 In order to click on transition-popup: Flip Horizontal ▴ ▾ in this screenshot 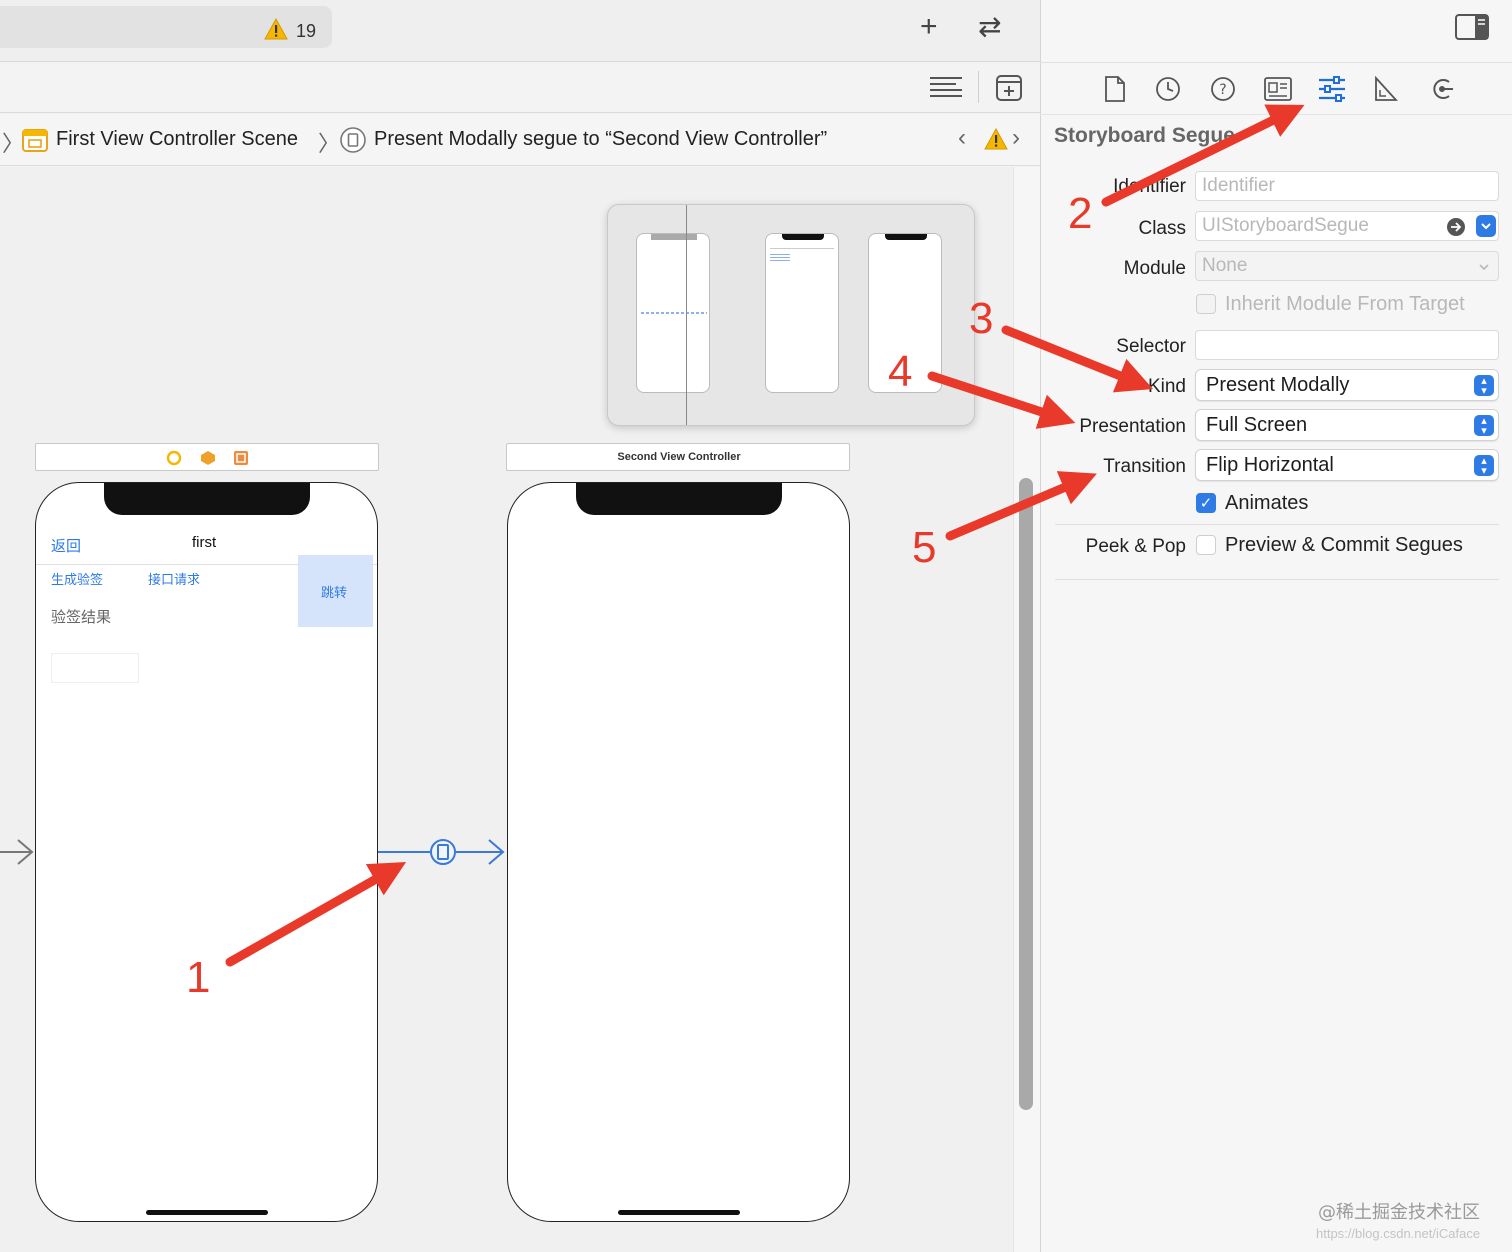, I will do `click(1347, 465)`.